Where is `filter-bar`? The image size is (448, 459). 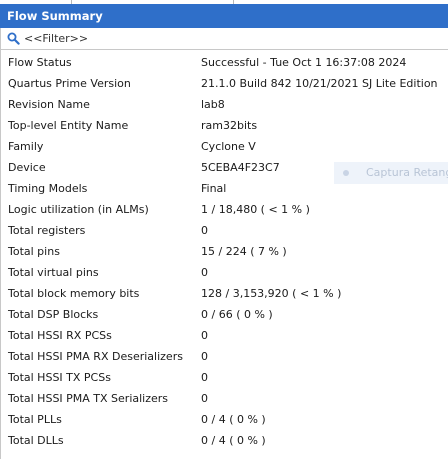
filter-bar is located at coordinates (224, 39).